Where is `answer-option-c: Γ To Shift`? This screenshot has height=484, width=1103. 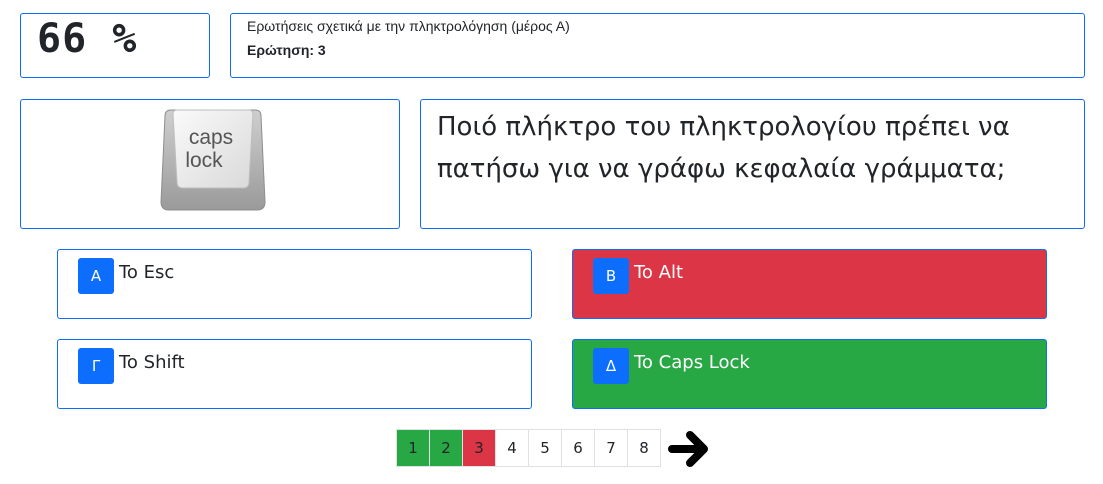
answer-option-c: Γ To Shift is located at coordinates (294, 374).